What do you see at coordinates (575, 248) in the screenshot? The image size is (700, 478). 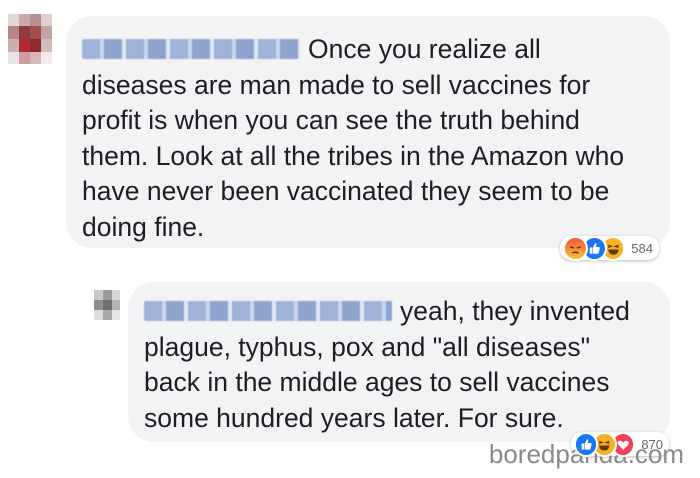 I see `angry-icon` at bounding box center [575, 248].